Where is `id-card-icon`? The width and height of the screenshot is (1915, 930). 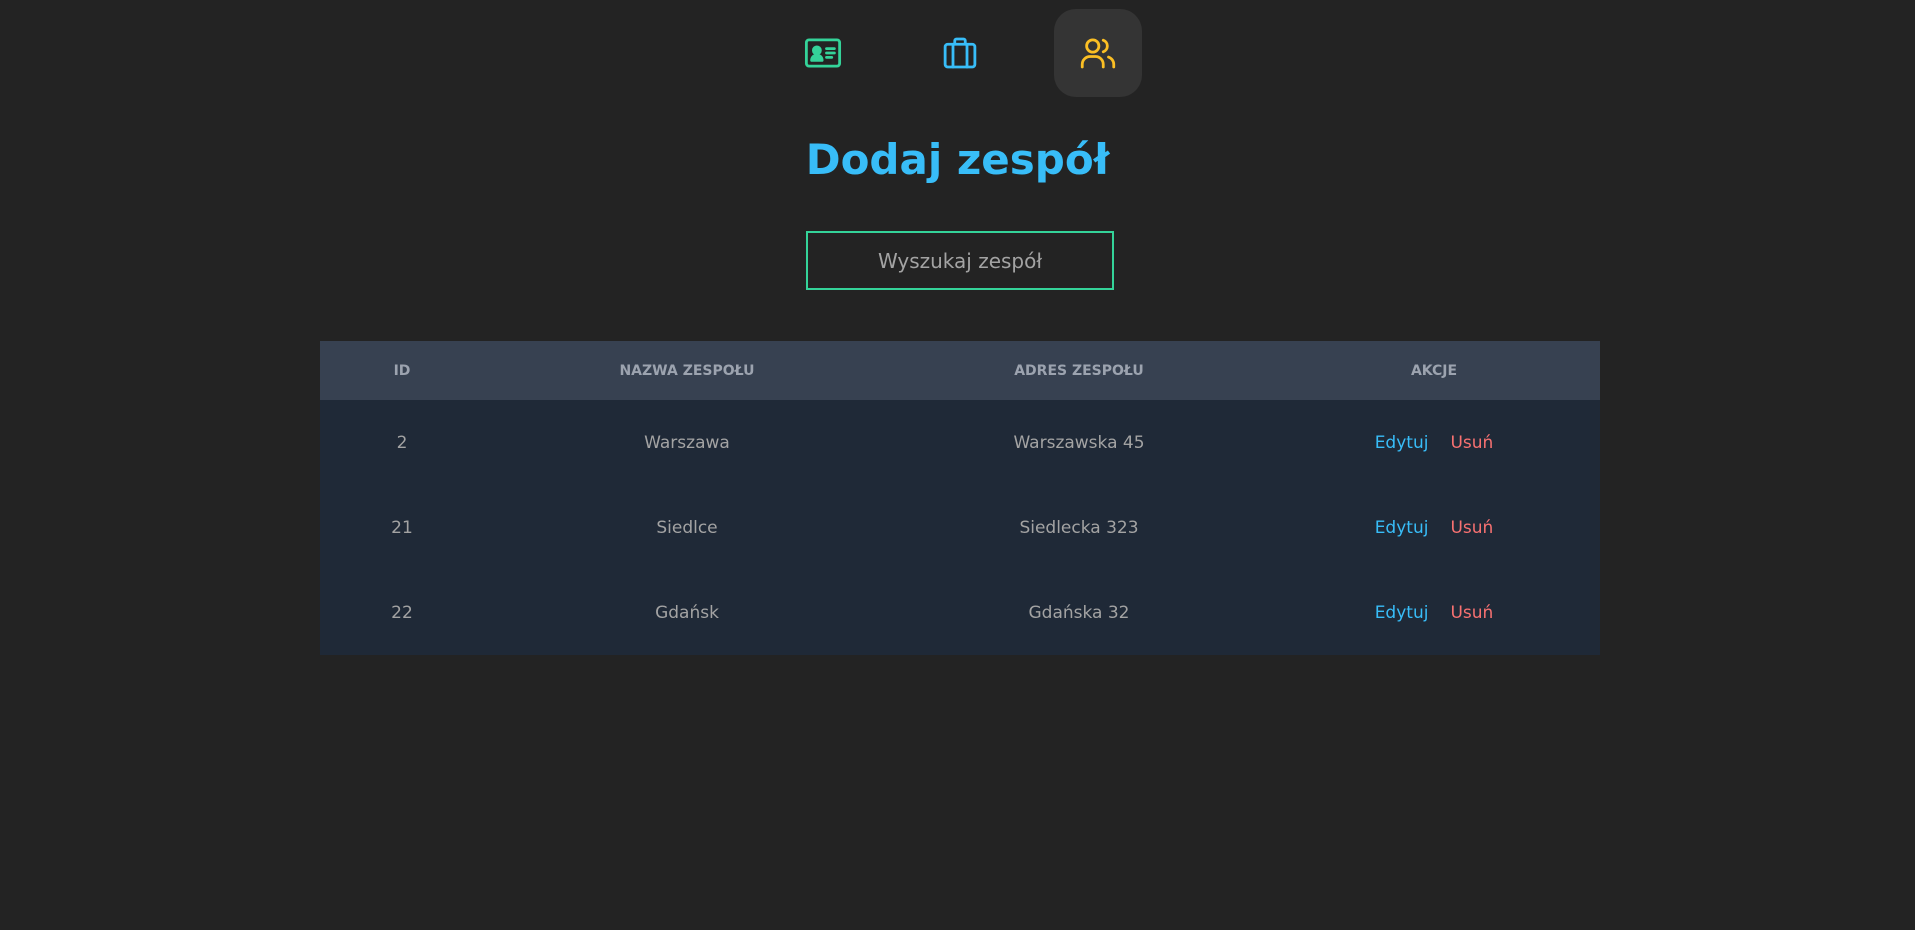
id-card-icon is located at coordinates (823, 53).